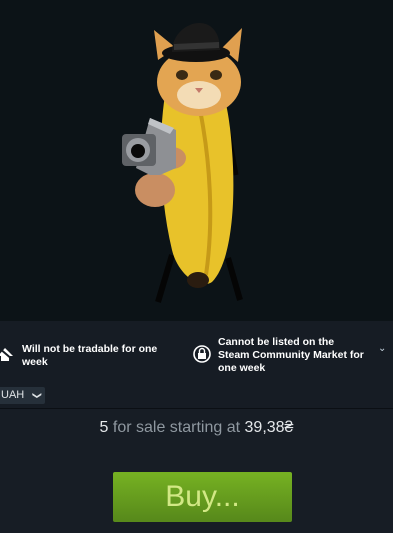 This screenshot has height=533, width=393. I want to click on currency-selected-value: UAH, so click(13, 395).